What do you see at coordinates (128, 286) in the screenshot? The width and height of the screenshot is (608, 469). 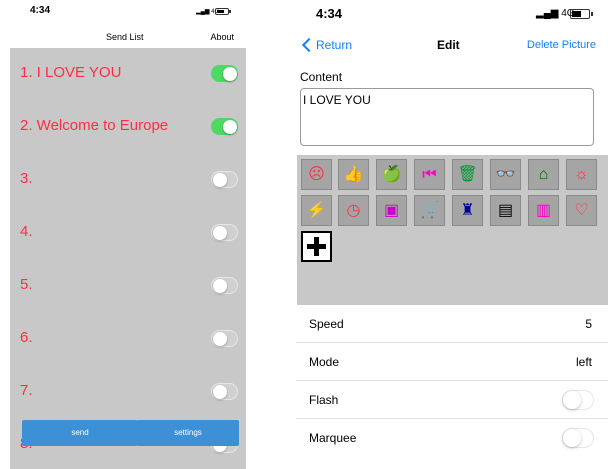 I see `list-item: 5.` at bounding box center [128, 286].